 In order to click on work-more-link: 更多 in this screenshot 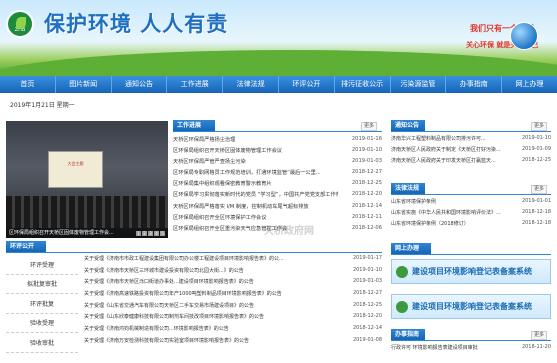, I will do `click(369, 126)`.